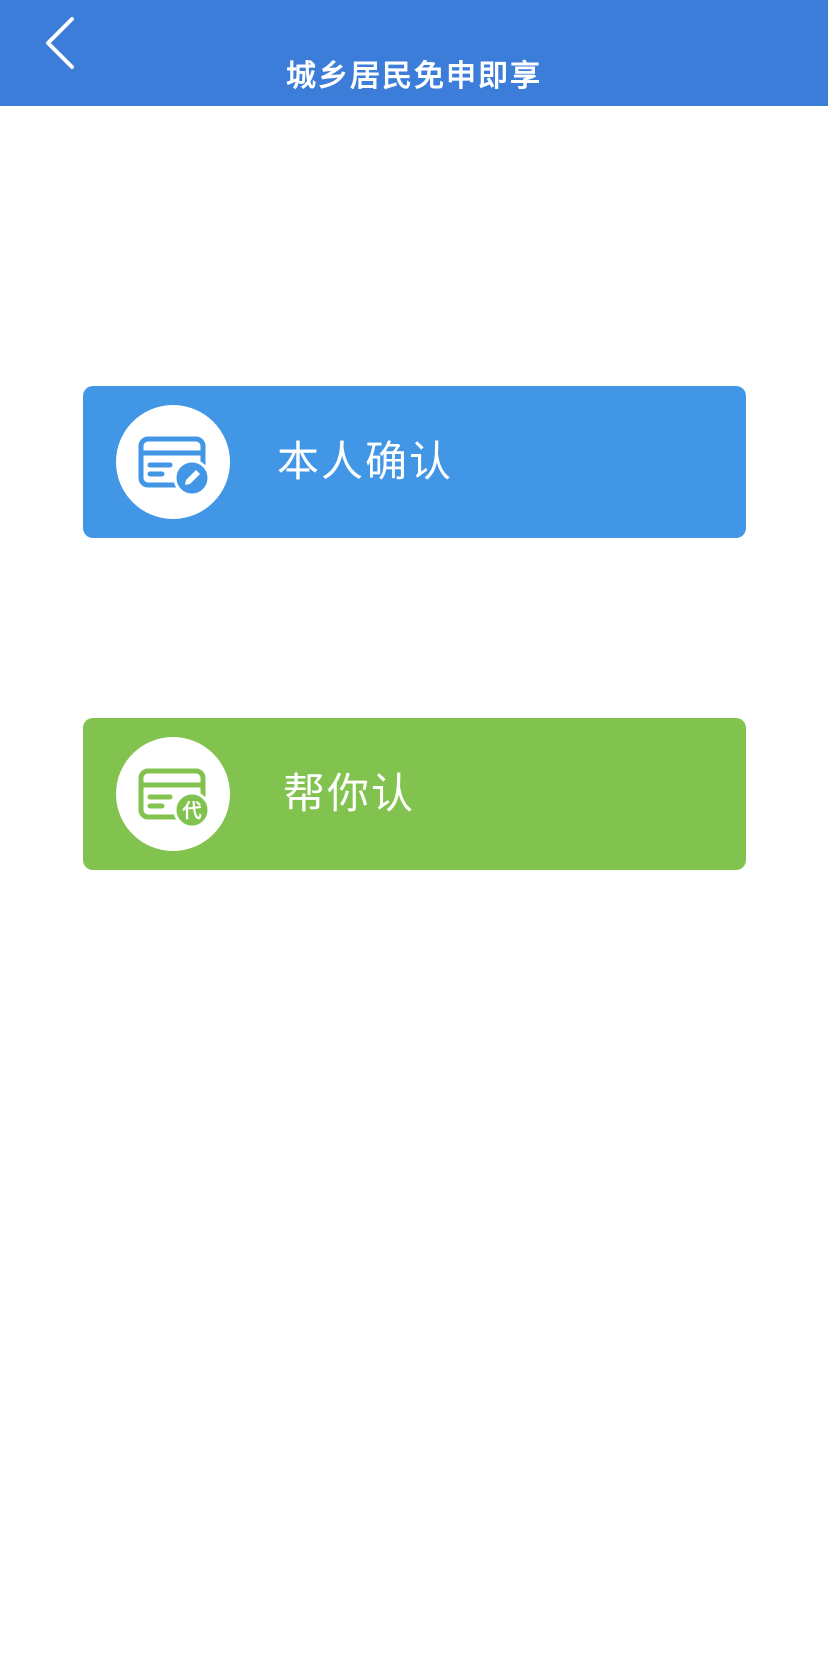 This screenshot has height=1661, width=828. Describe the element at coordinates (365, 461) in the screenshot. I see `self-confirm-label: 本人确认` at that location.